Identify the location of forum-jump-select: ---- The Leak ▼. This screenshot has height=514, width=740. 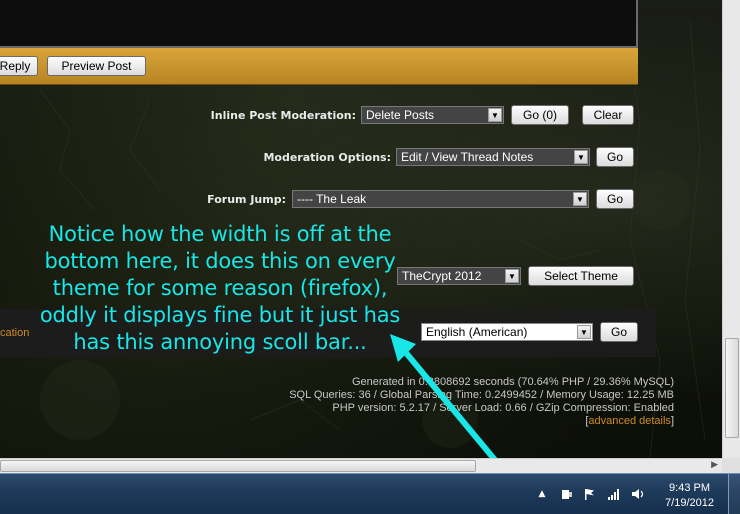
(440, 199).